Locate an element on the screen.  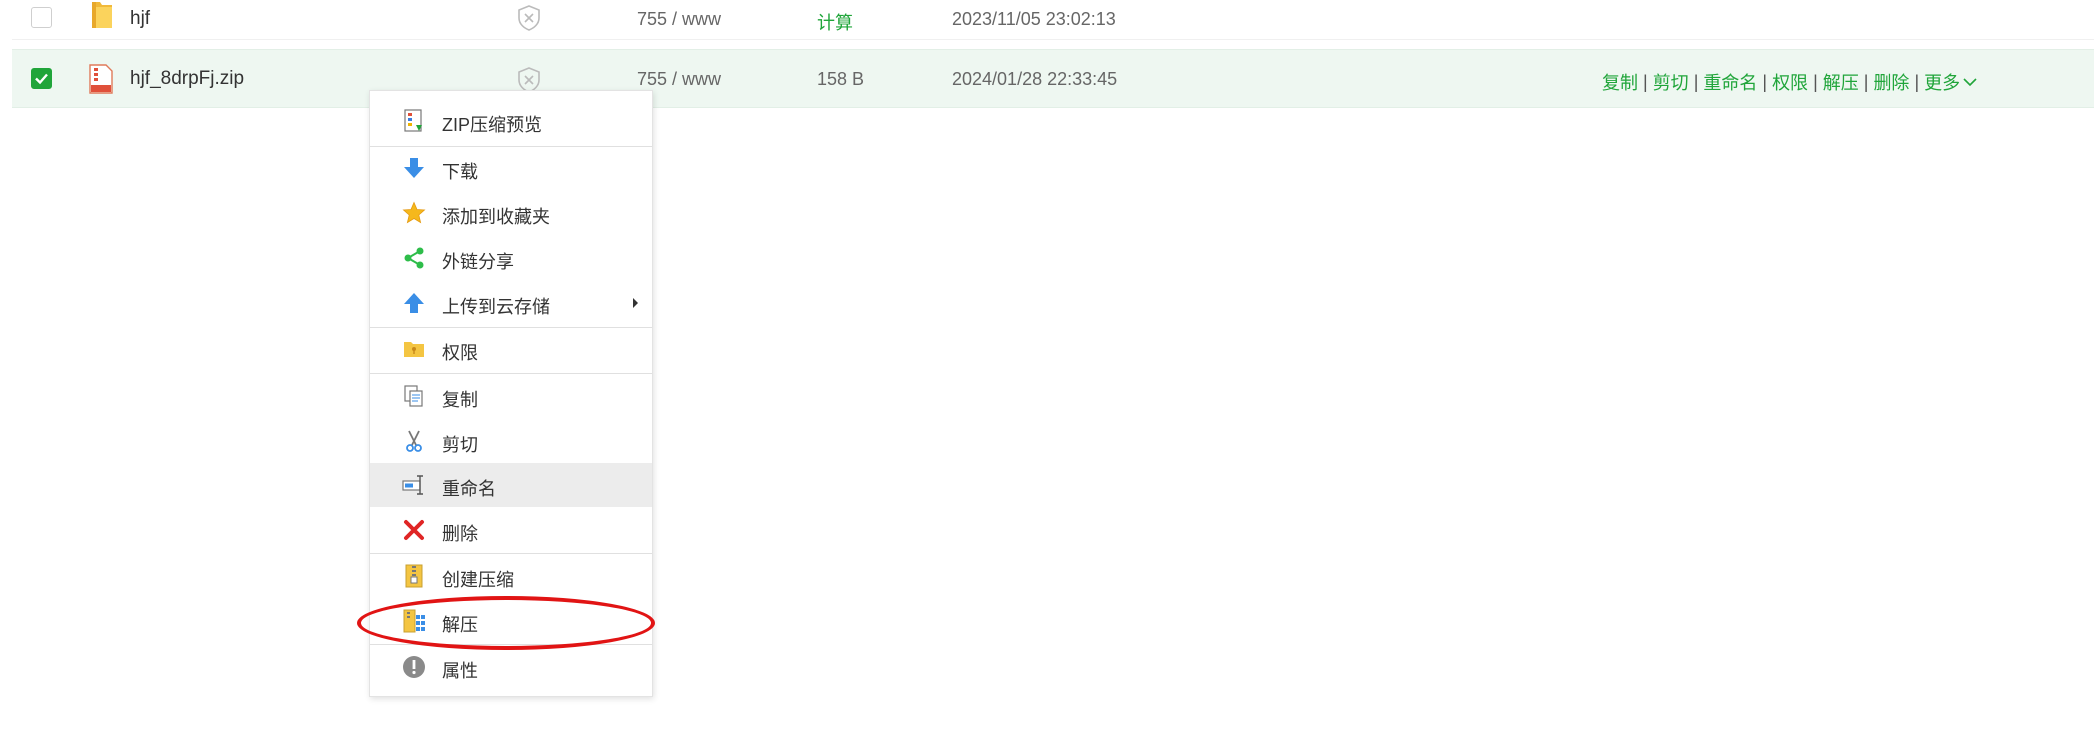
download-arrow-icon is located at coordinates (414, 168).